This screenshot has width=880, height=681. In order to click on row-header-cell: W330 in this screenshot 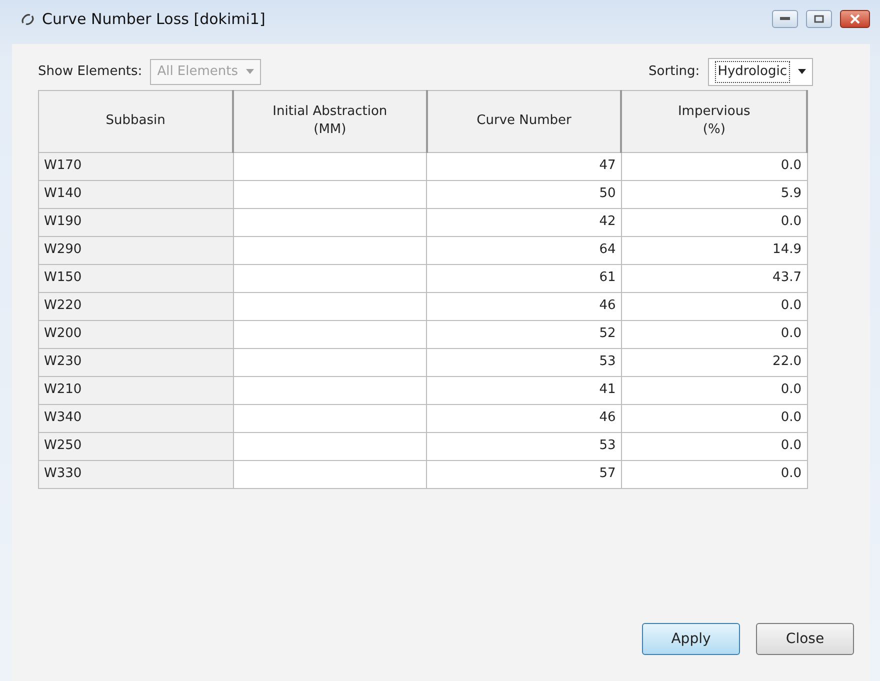, I will do `click(136, 474)`.